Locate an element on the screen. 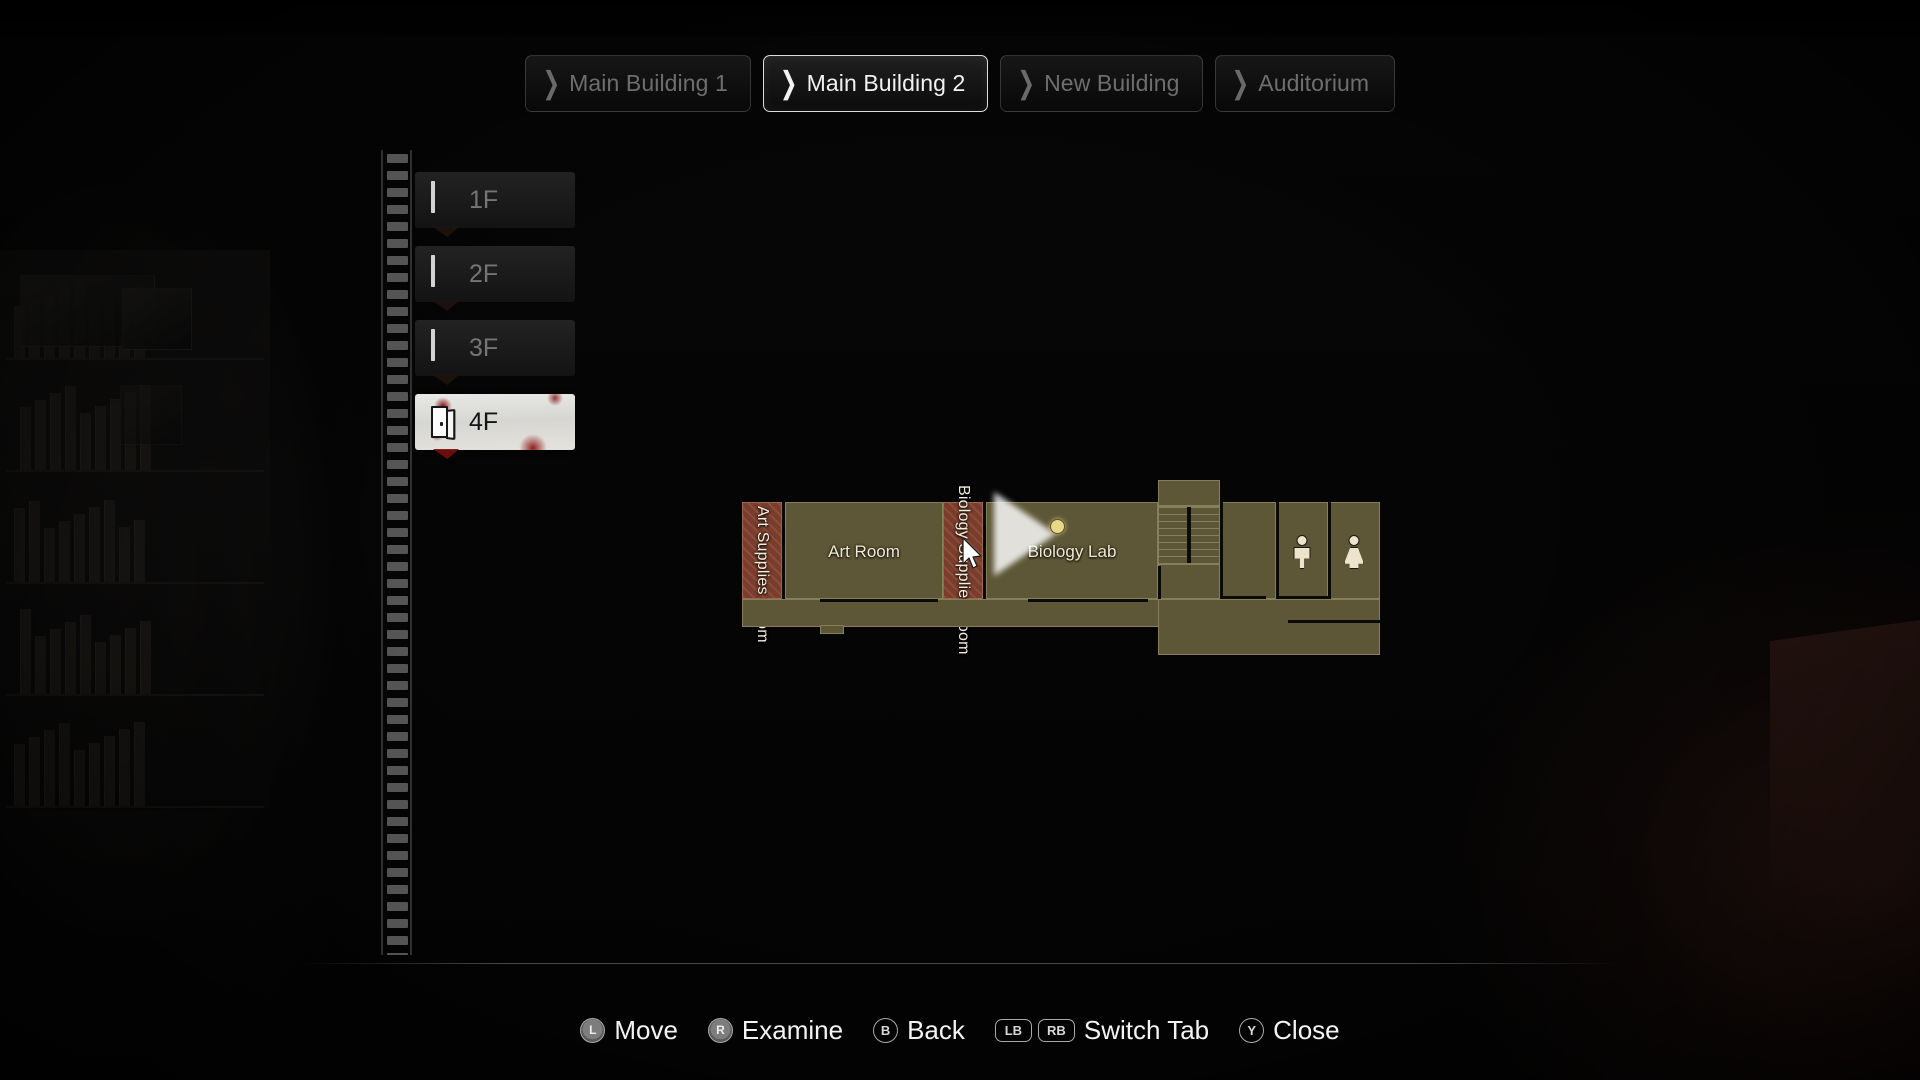 This screenshot has height=1080, width=1920. stairwell-upper-landing is located at coordinates (1189, 493).